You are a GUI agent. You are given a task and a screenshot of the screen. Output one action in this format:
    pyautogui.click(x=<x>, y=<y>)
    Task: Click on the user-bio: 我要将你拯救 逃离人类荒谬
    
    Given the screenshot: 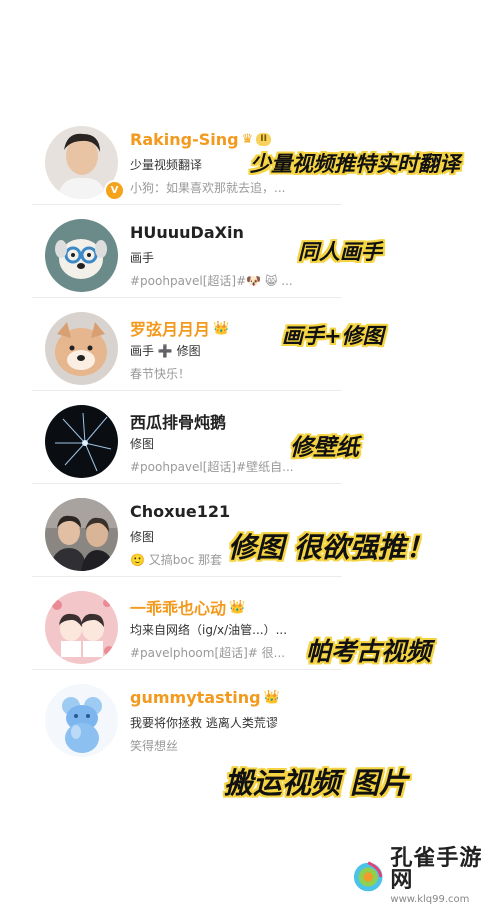 What is the action you would take?
    pyautogui.click(x=204, y=723)
    